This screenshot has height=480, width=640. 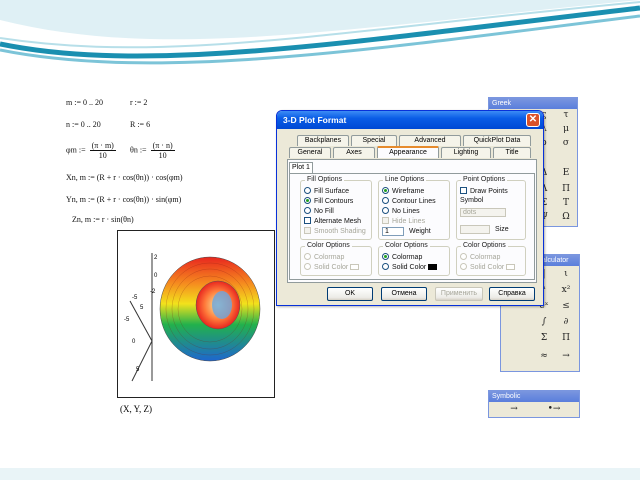 What do you see at coordinates (138, 370) in the screenshot?
I see `tick-label: 5` at bounding box center [138, 370].